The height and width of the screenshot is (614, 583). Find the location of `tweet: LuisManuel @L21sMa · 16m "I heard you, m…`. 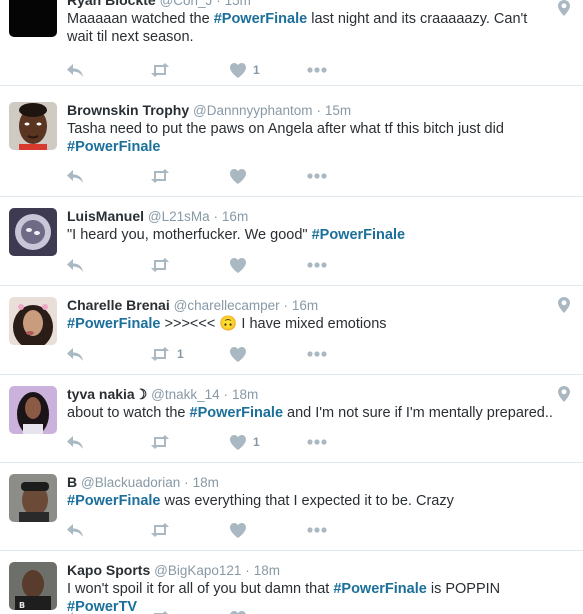

tweet: LuisManuel @L21sMa · 16m "I heard you, m… is located at coordinates (291, 241).